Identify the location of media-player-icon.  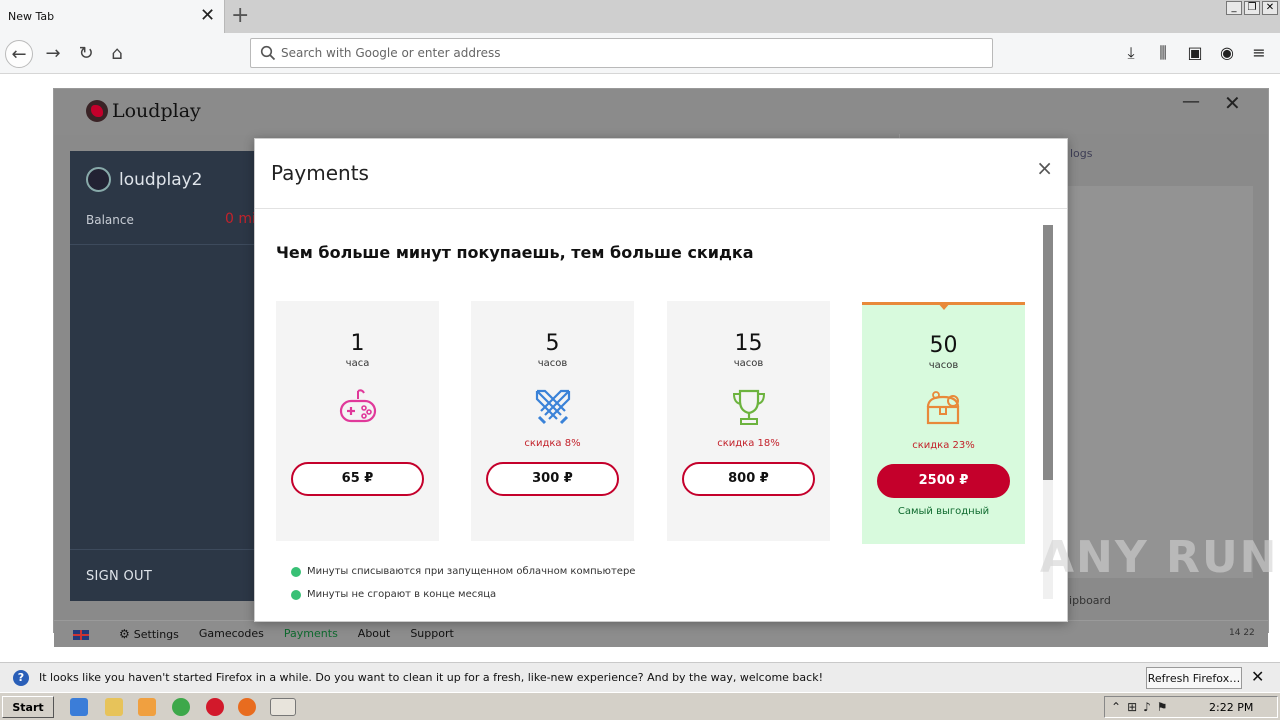
(147, 707).